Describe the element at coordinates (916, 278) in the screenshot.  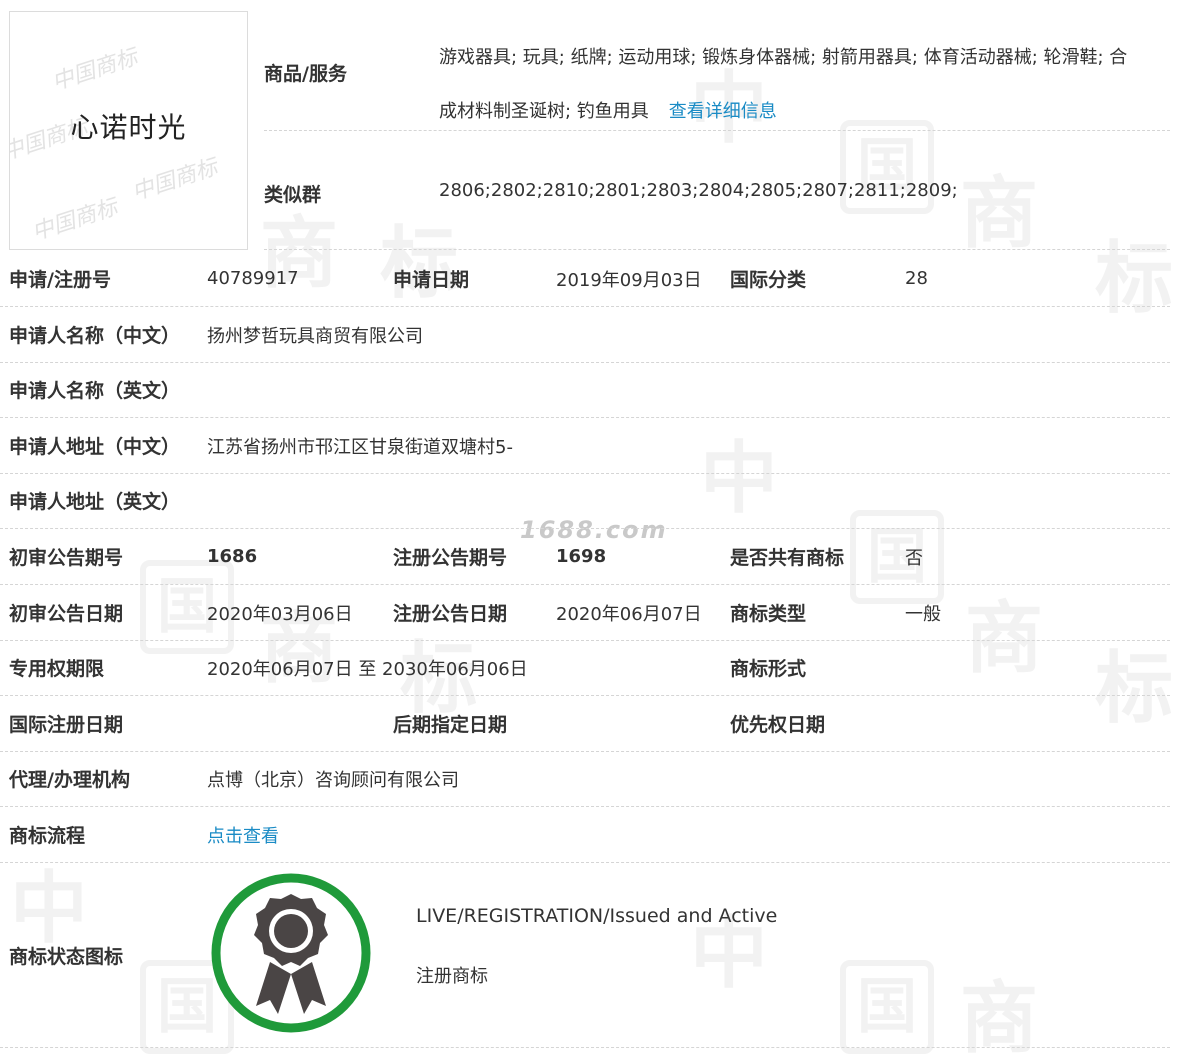
I see `intl-class-value: 28` at that location.